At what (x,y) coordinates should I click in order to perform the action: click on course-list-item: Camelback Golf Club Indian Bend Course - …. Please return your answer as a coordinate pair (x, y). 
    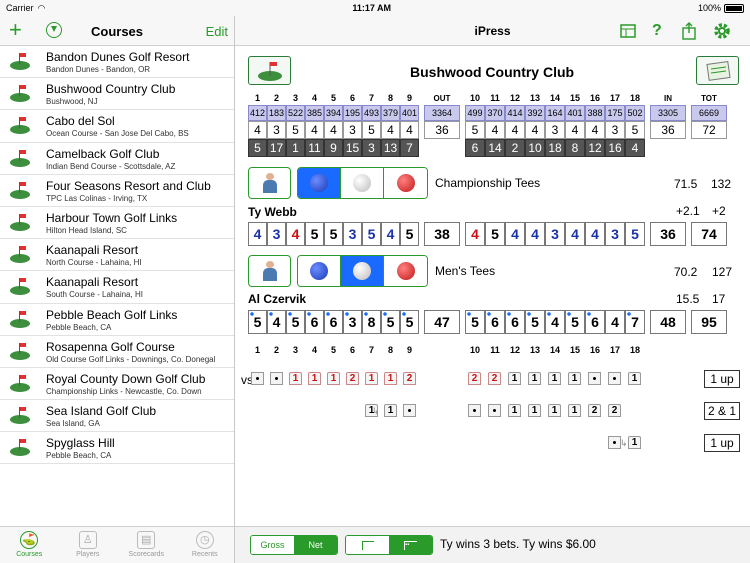
    Looking at the image, I should click on (117, 159).